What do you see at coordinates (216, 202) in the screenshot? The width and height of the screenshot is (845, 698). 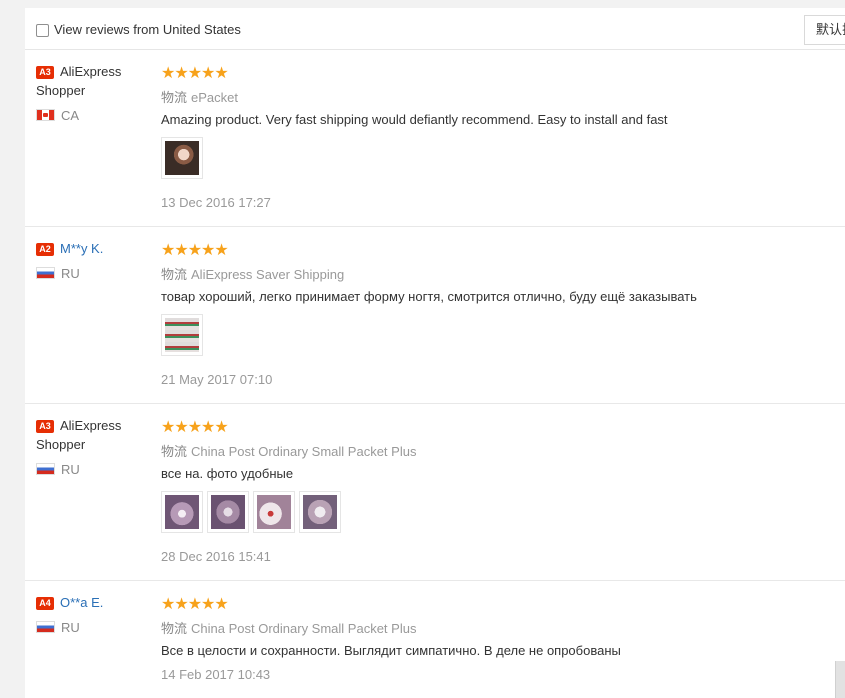 I see `review-date: 13 Dec 2016 17:27` at bounding box center [216, 202].